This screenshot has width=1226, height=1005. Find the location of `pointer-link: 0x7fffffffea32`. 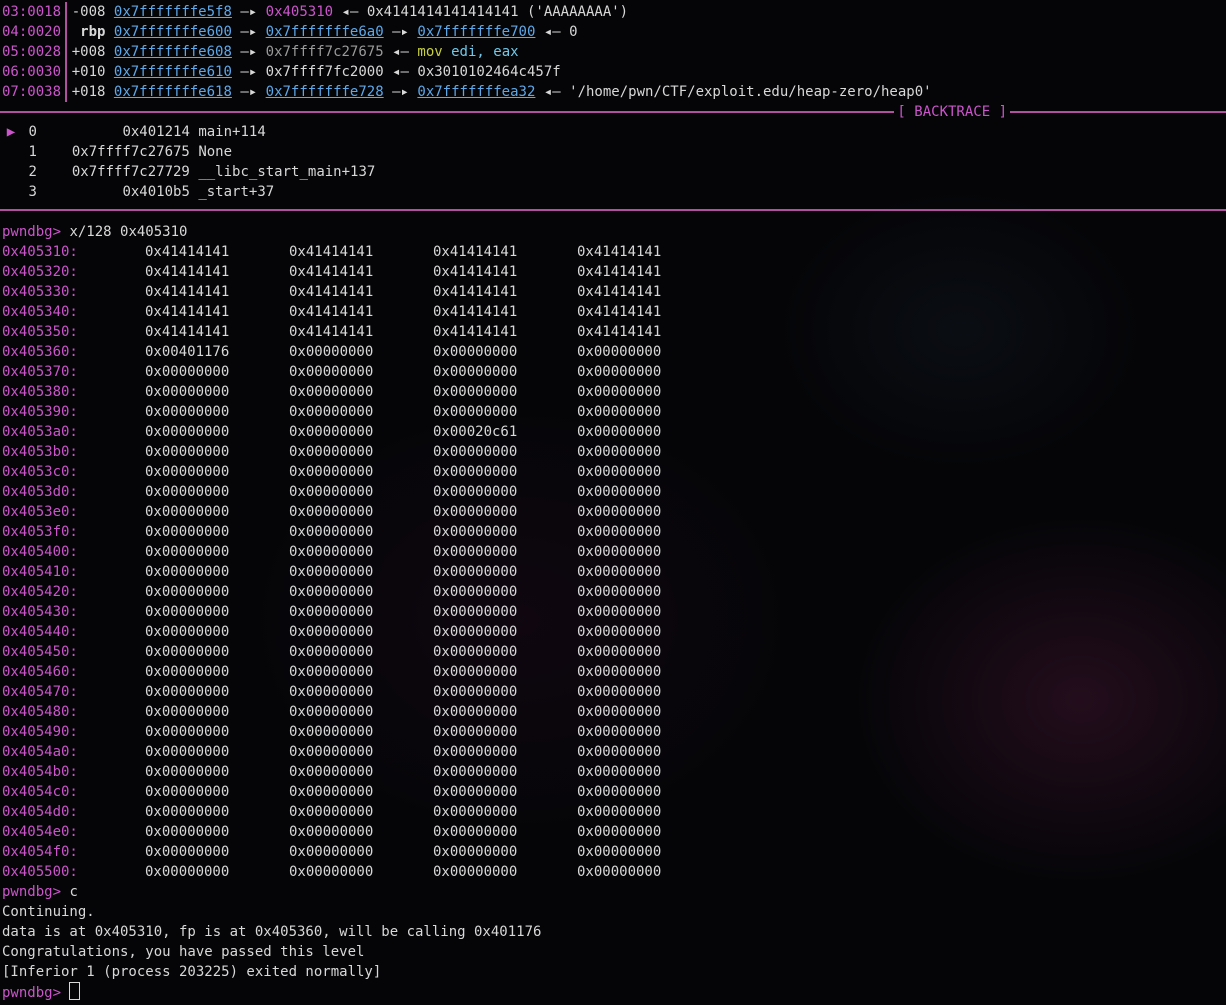

pointer-link: 0x7fffffffea32 is located at coordinates (476, 92).